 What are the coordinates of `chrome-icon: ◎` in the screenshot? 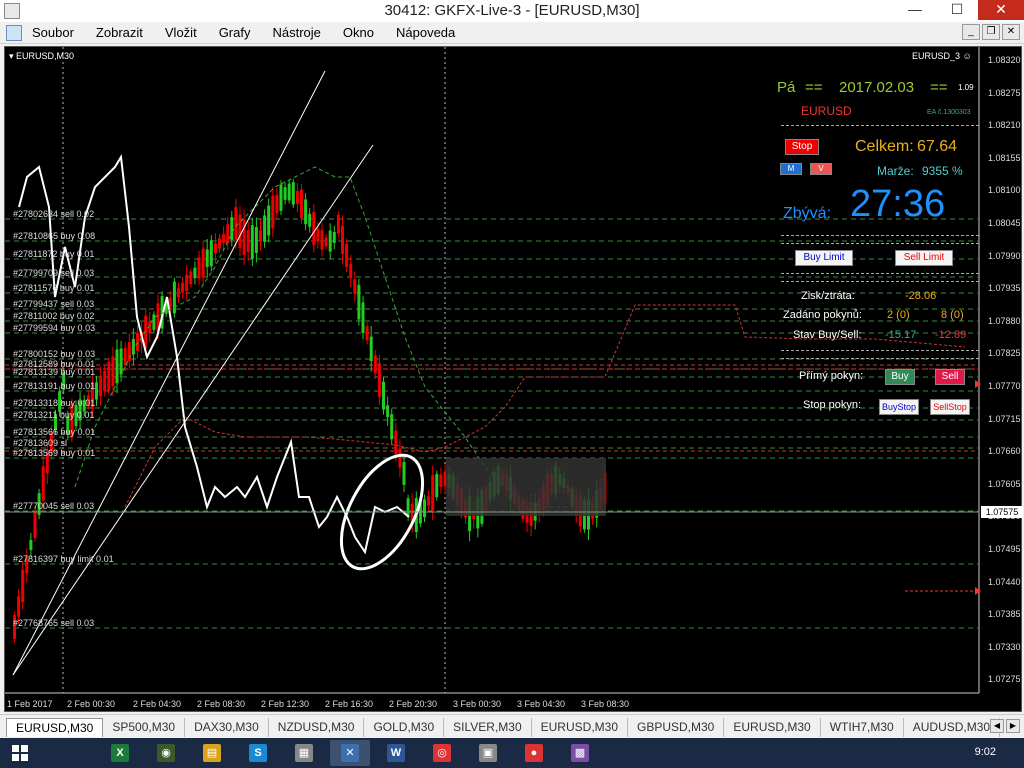 It's located at (442, 753).